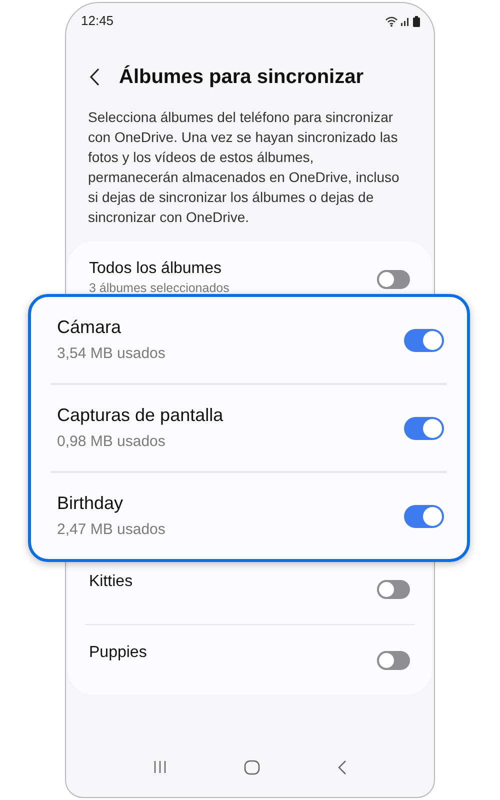  I want to click on description-text: Selecciona álbumes del teléfono para sincronizar con OneDrive. Una vez se hayan sincronizado las fotos y los vídeos de estos álbumes, permanecerán almacenados en OneDrive, incluso si dejas de sincronizar los álbumes o dejas de sincronizar con OneDrive., so click(243, 167).